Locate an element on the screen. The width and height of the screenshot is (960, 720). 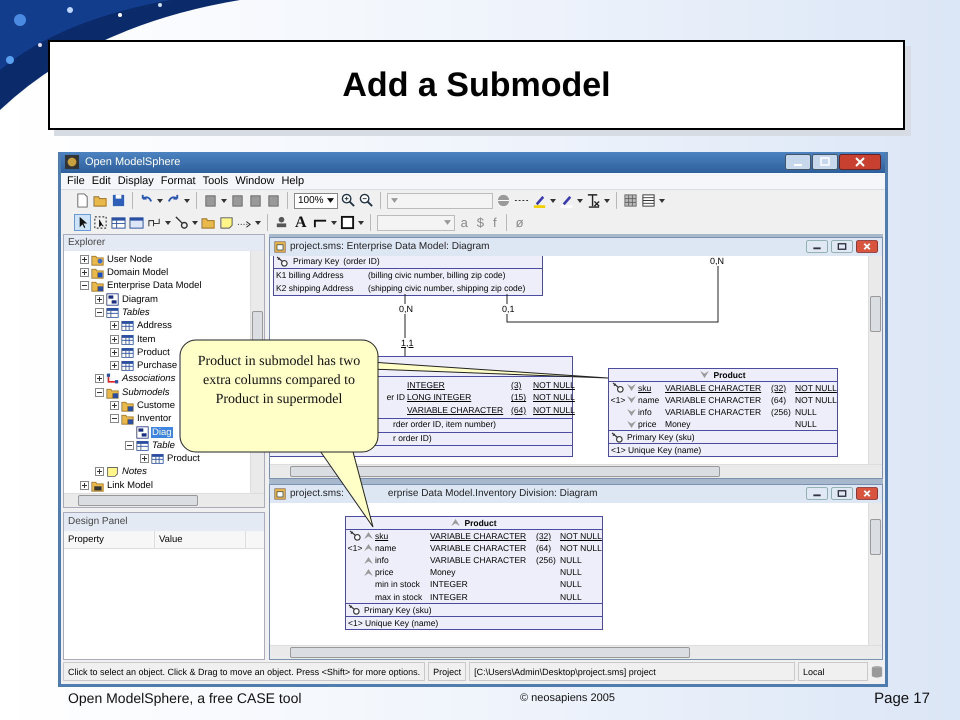
column-type: LONG INTEGER is located at coordinates (439, 397).